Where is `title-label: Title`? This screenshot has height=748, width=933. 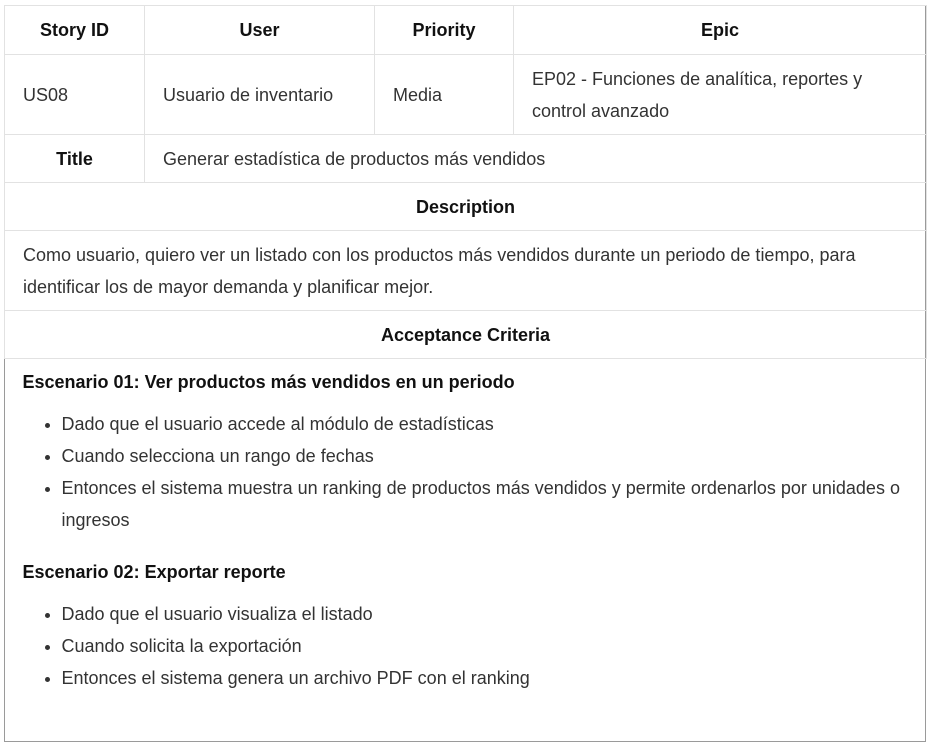 title-label: Title is located at coordinates (74, 158).